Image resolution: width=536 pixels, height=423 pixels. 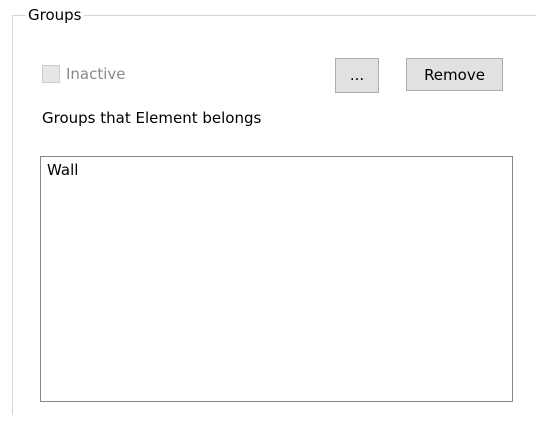 I want to click on checkbox-box-icon, so click(x=51, y=74).